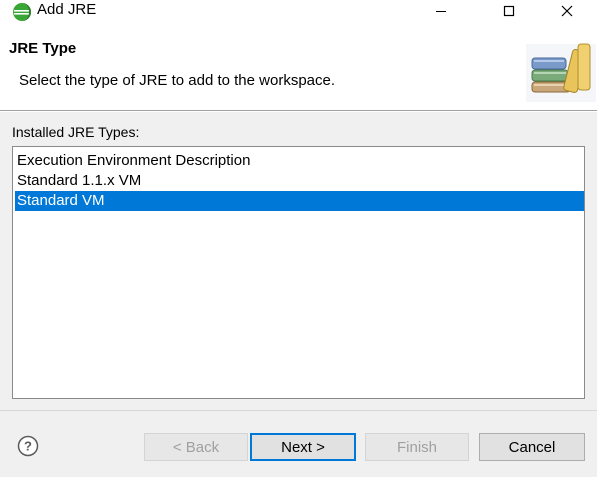 Image resolution: width=597 pixels, height=477 pixels. What do you see at coordinates (303, 447) in the screenshot?
I see `next-button: Next >` at bounding box center [303, 447].